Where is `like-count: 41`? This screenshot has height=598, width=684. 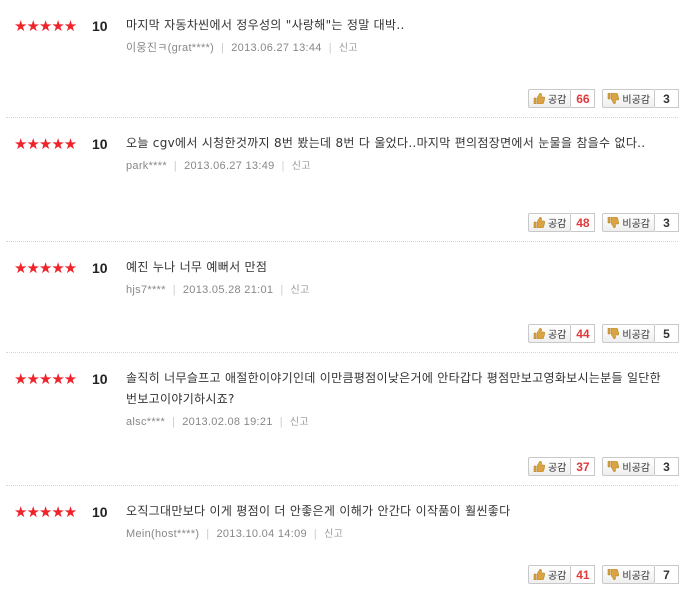
like-count: 41 is located at coordinates (583, 574).